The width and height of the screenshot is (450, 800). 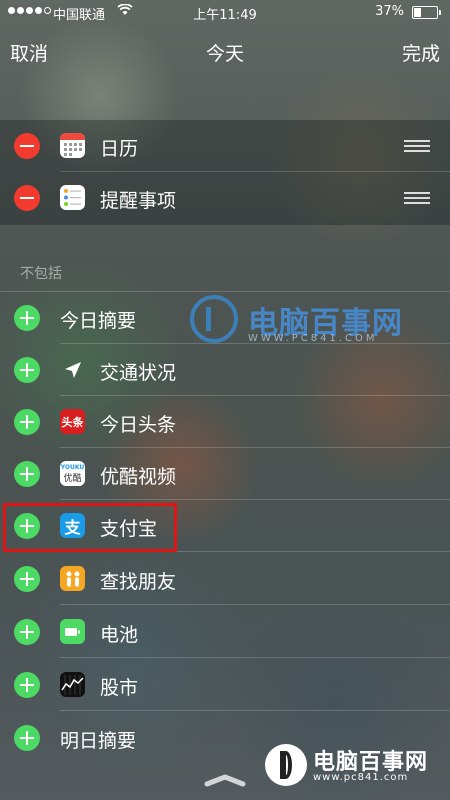 I want to click on included-widgets-list: 日历 提醒事项, so click(x=225, y=172).